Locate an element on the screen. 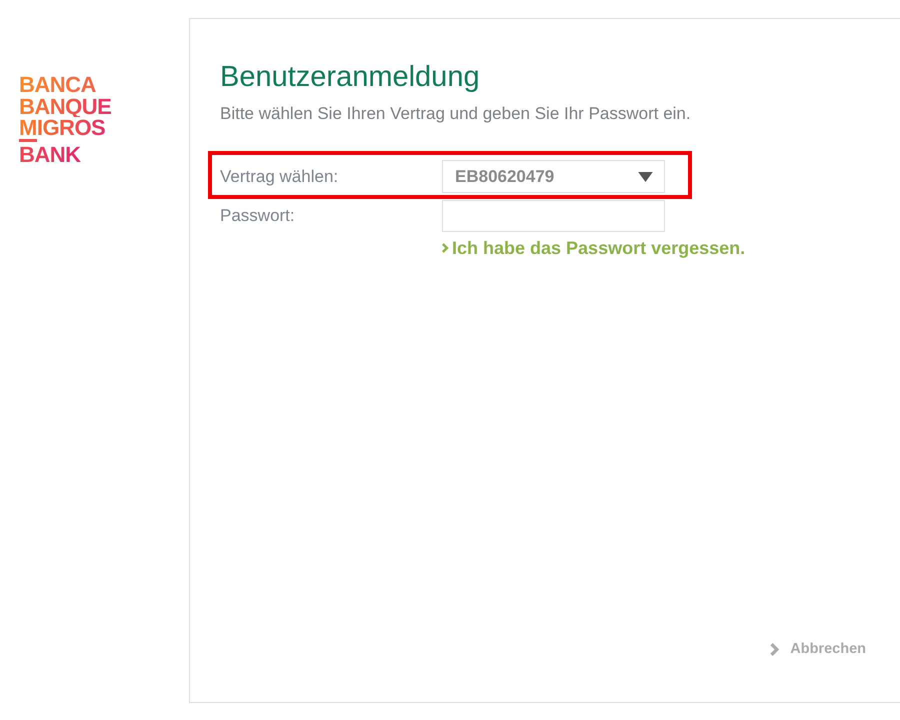 This screenshot has width=900, height=720. logo-word: BANK is located at coordinates (50, 154).